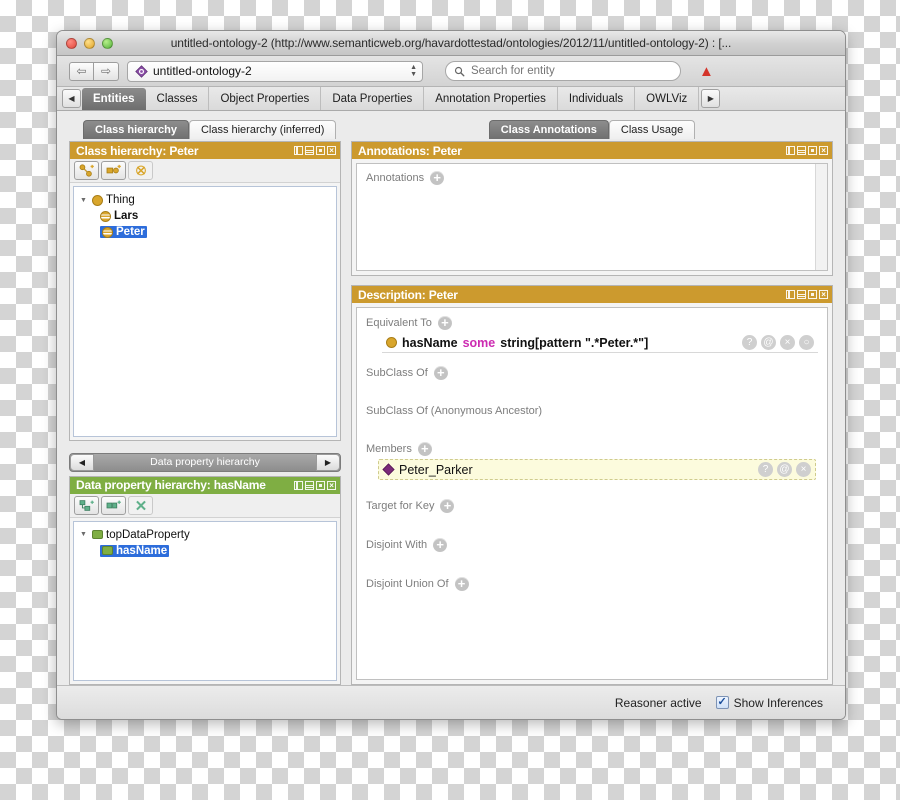 This screenshot has width=900, height=800. Describe the element at coordinates (592, 323) in the screenshot. I see `section-label-row: Equivalent To` at that location.